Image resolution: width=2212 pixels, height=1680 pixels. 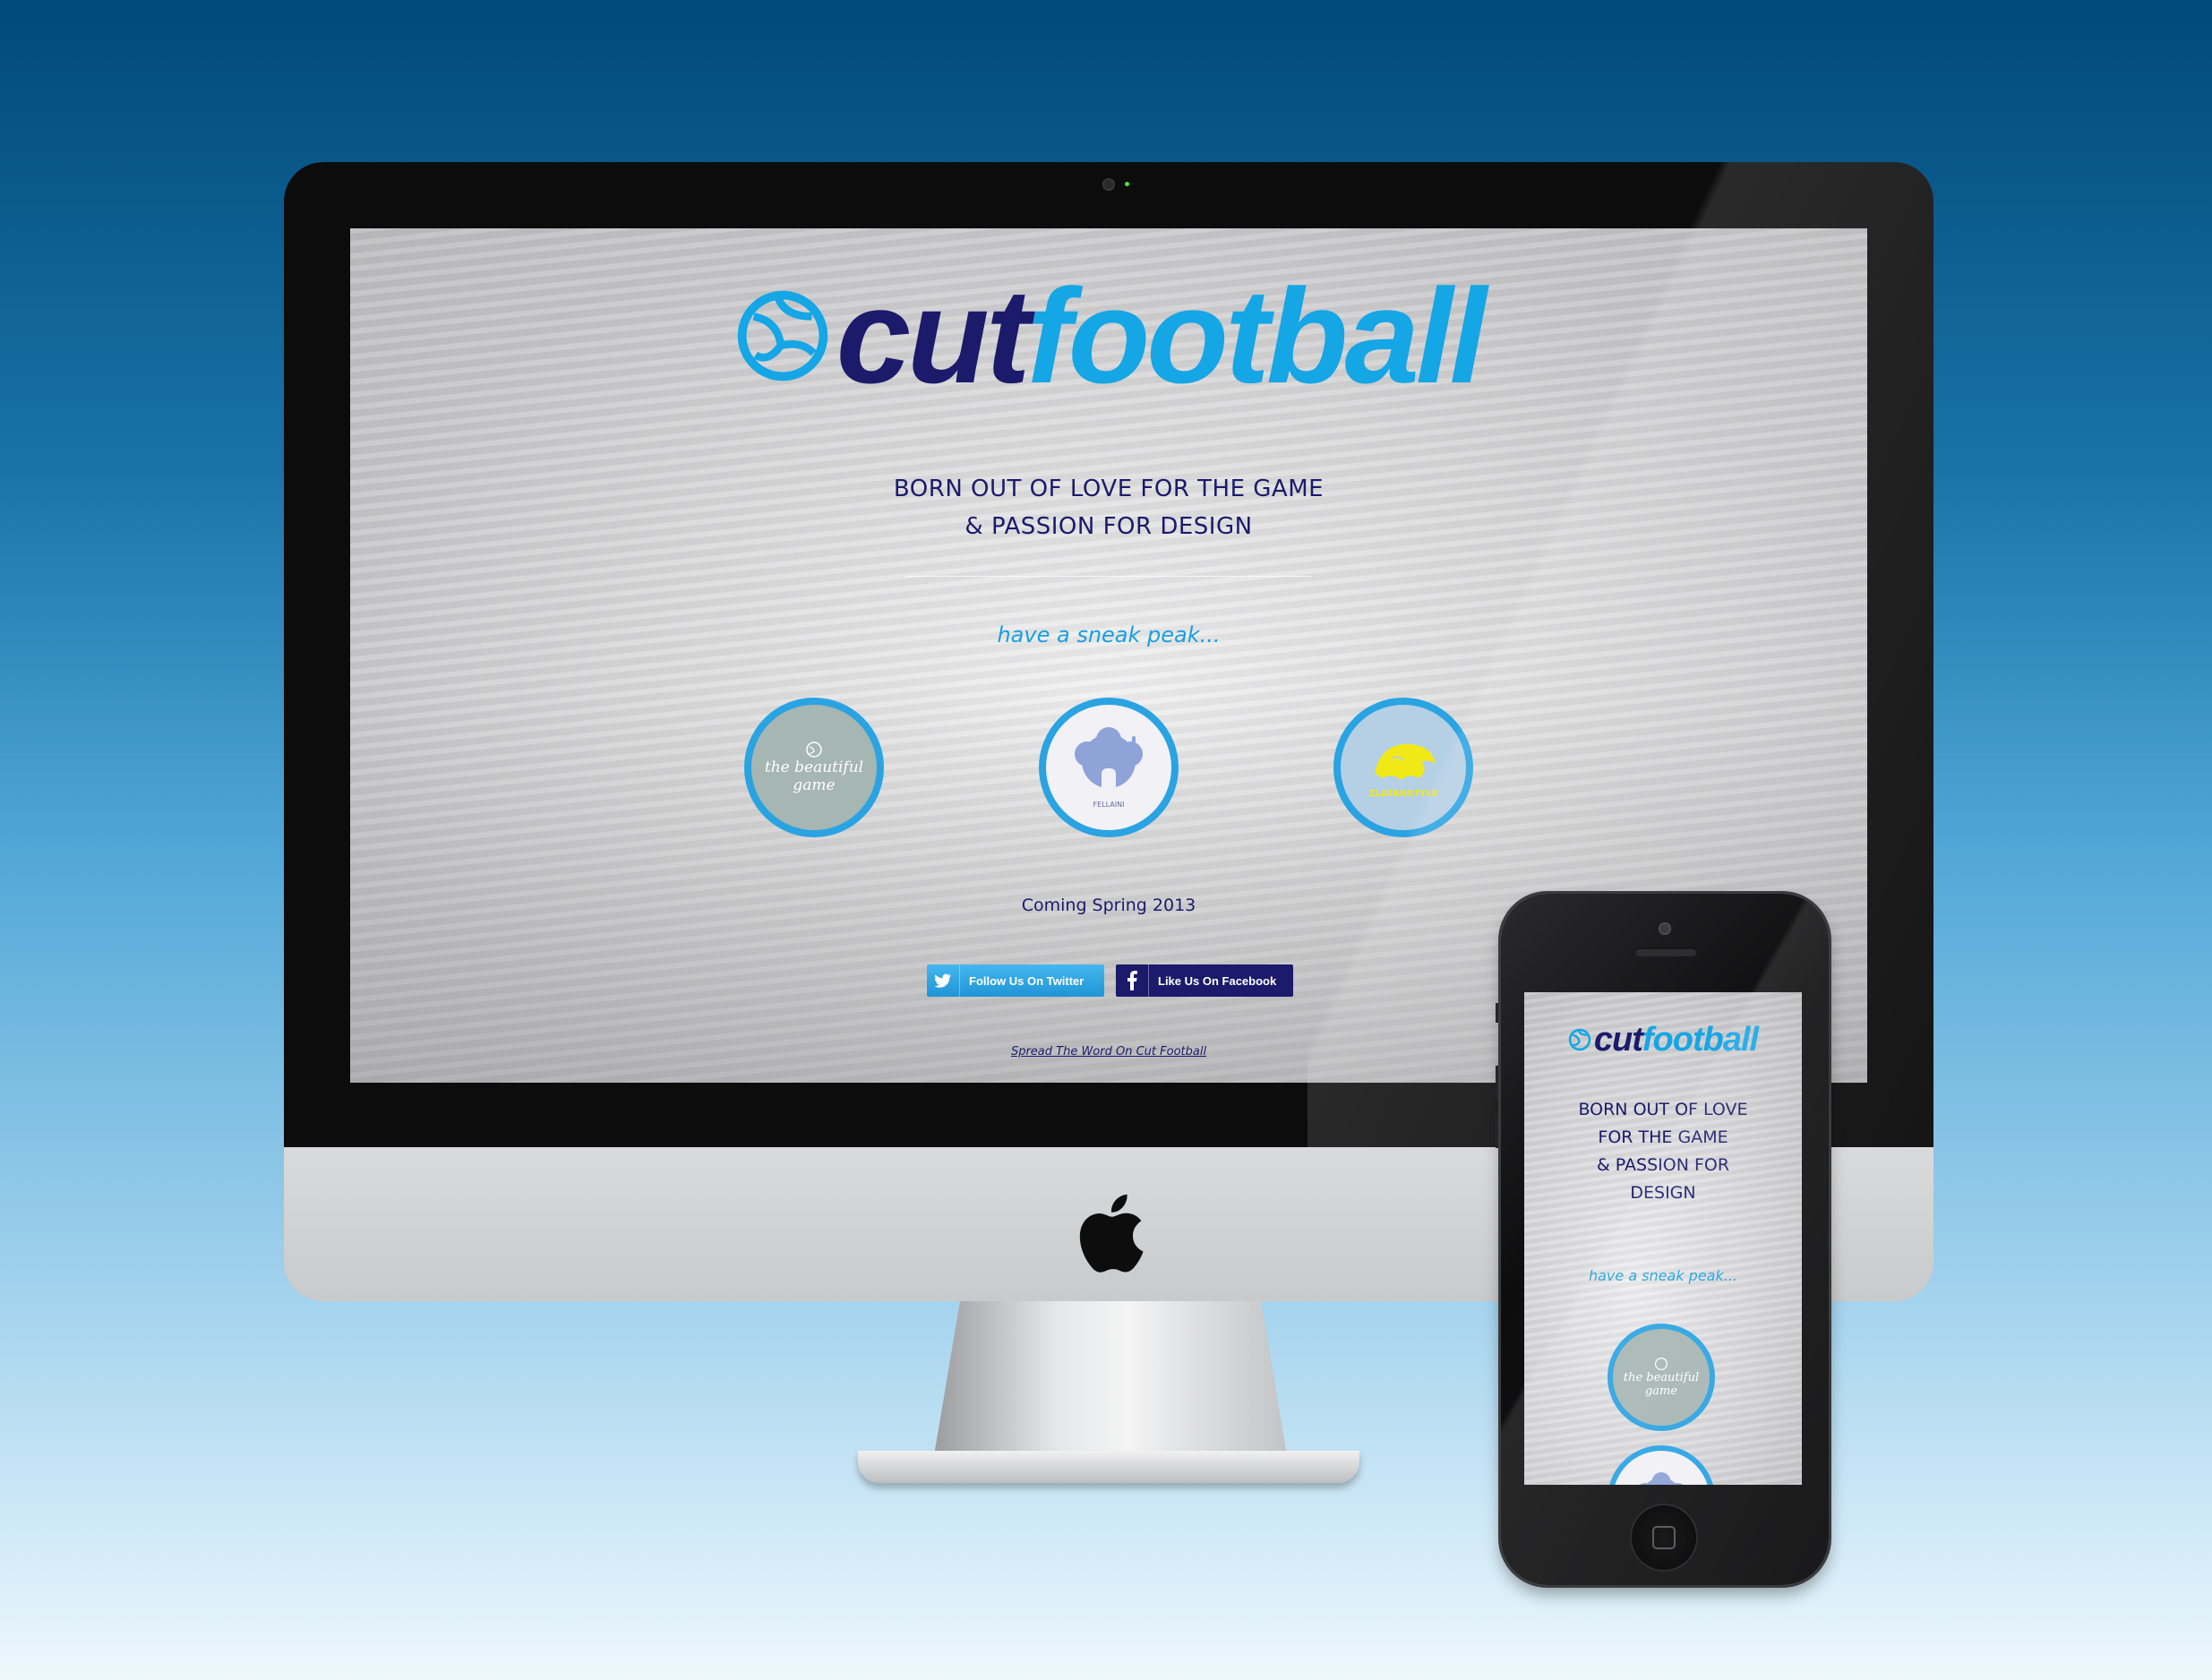 I want to click on product-circle-fellaini: FELLAINI, so click(x=1109, y=768).